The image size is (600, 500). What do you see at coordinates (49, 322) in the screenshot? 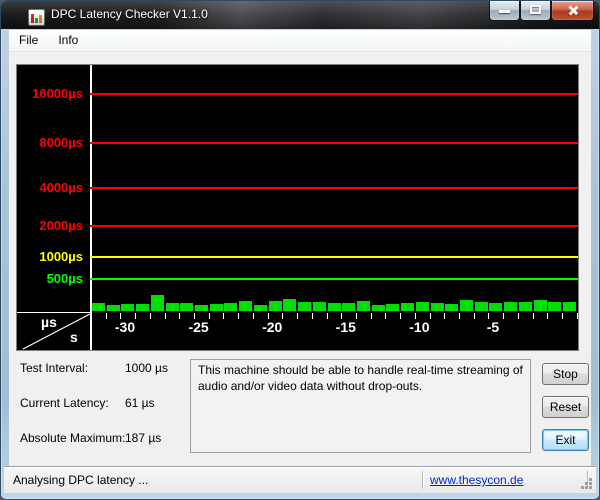
I see `y-axis-unit-label: µs` at bounding box center [49, 322].